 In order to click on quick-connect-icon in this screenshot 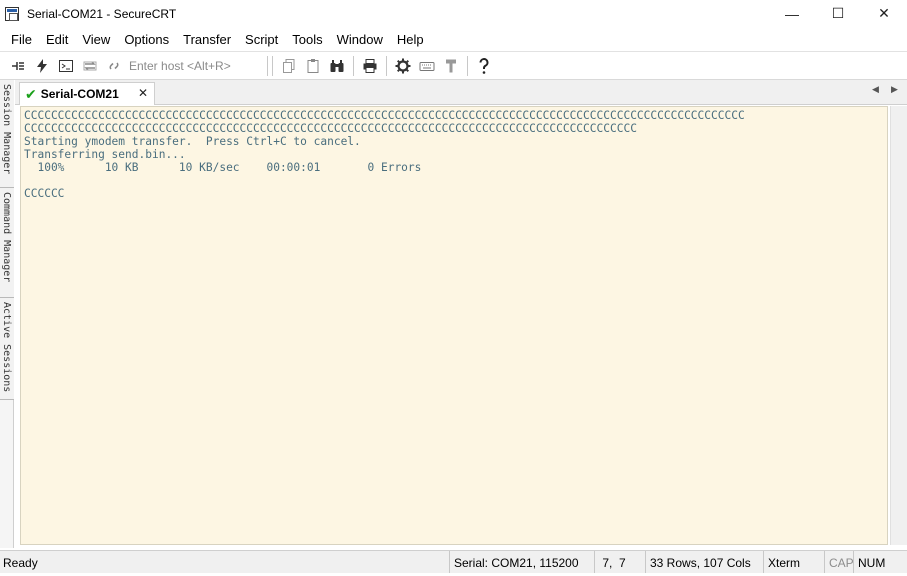, I will do `click(42, 66)`.